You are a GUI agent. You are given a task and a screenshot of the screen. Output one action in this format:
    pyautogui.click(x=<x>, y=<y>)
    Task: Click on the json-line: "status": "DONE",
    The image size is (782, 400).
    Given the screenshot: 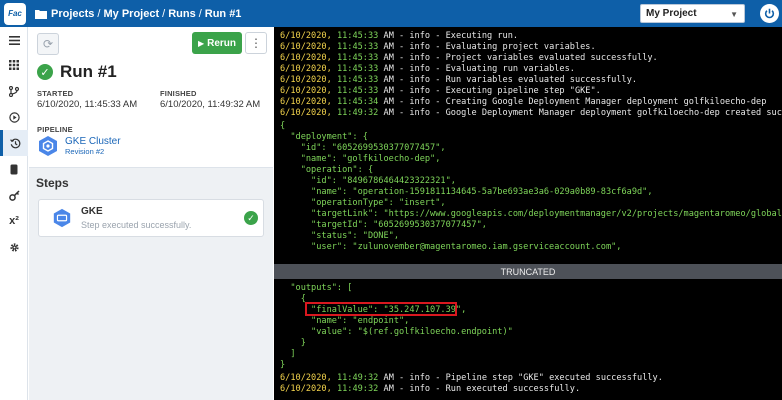 What is the action you would take?
    pyautogui.click(x=339, y=236)
    